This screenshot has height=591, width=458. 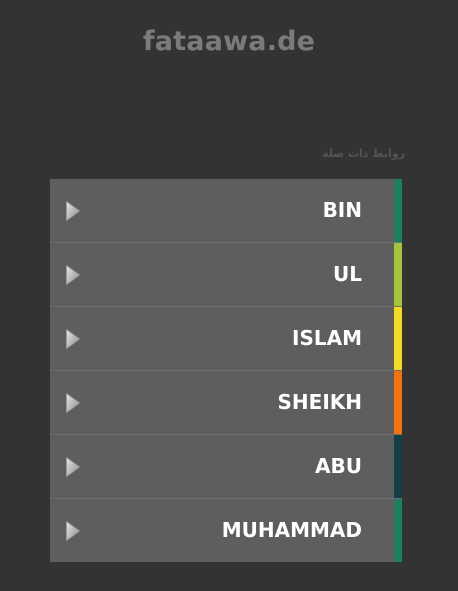 I want to click on link-item-bin: BIN, so click(x=226, y=211).